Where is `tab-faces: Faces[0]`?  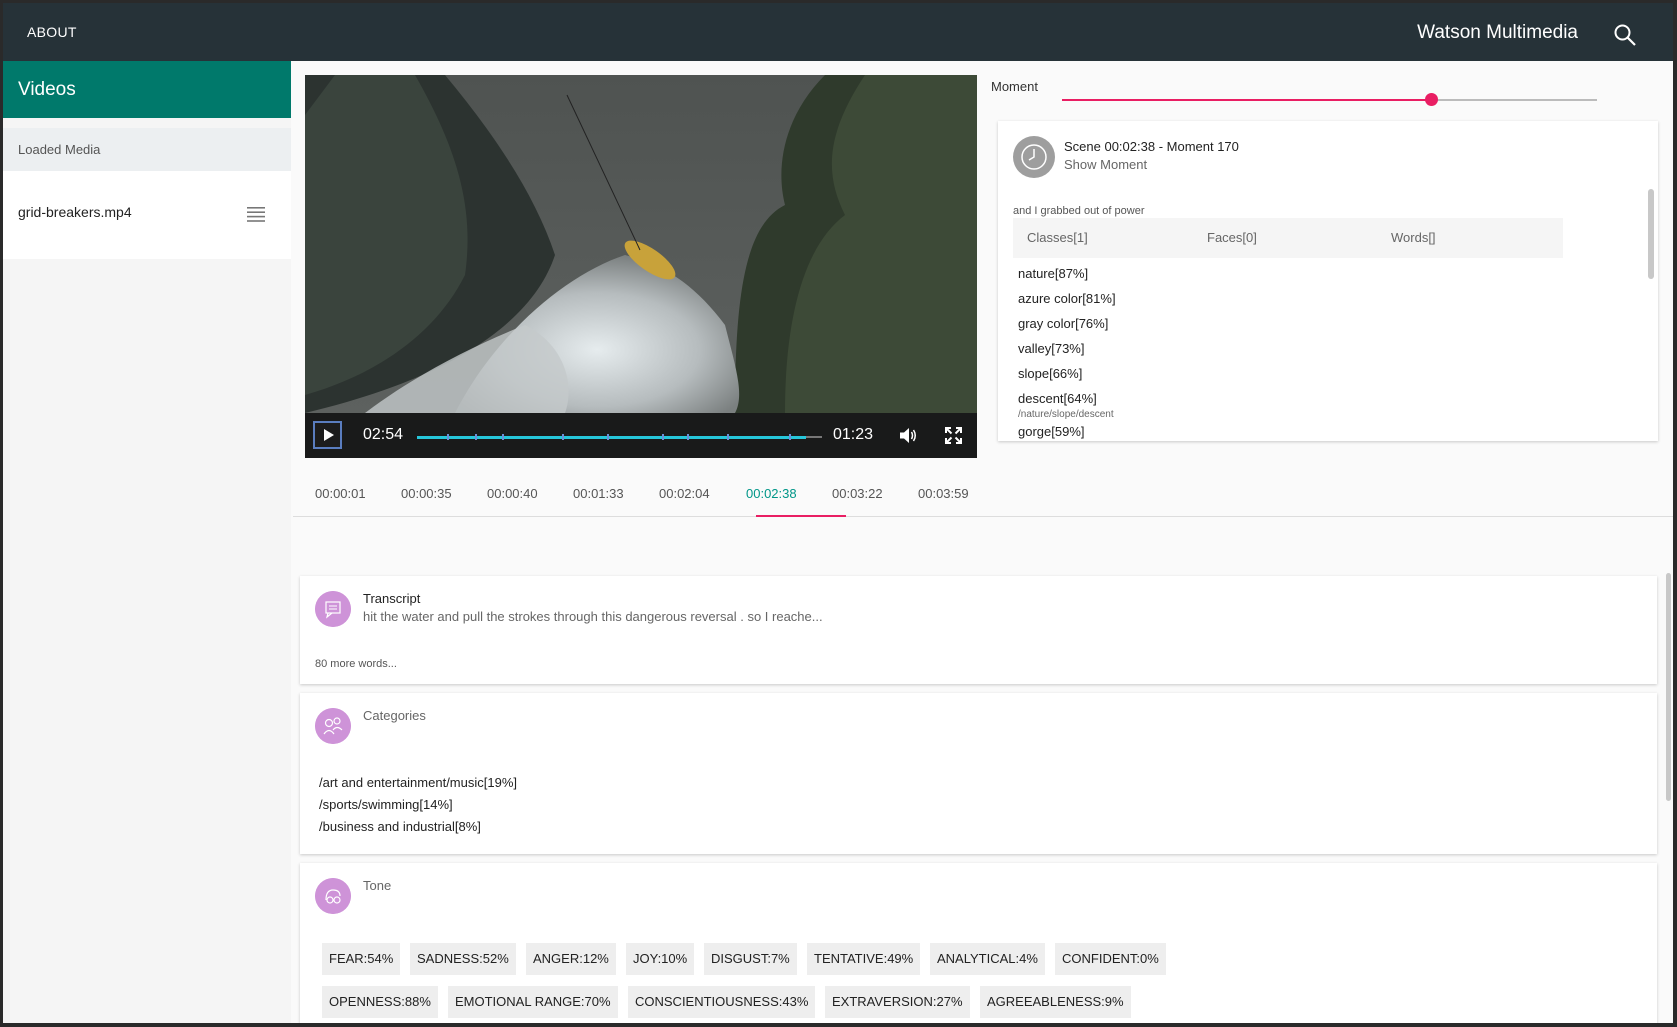 tab-faces: Faces[0] is located at coordinates (1232, 237).